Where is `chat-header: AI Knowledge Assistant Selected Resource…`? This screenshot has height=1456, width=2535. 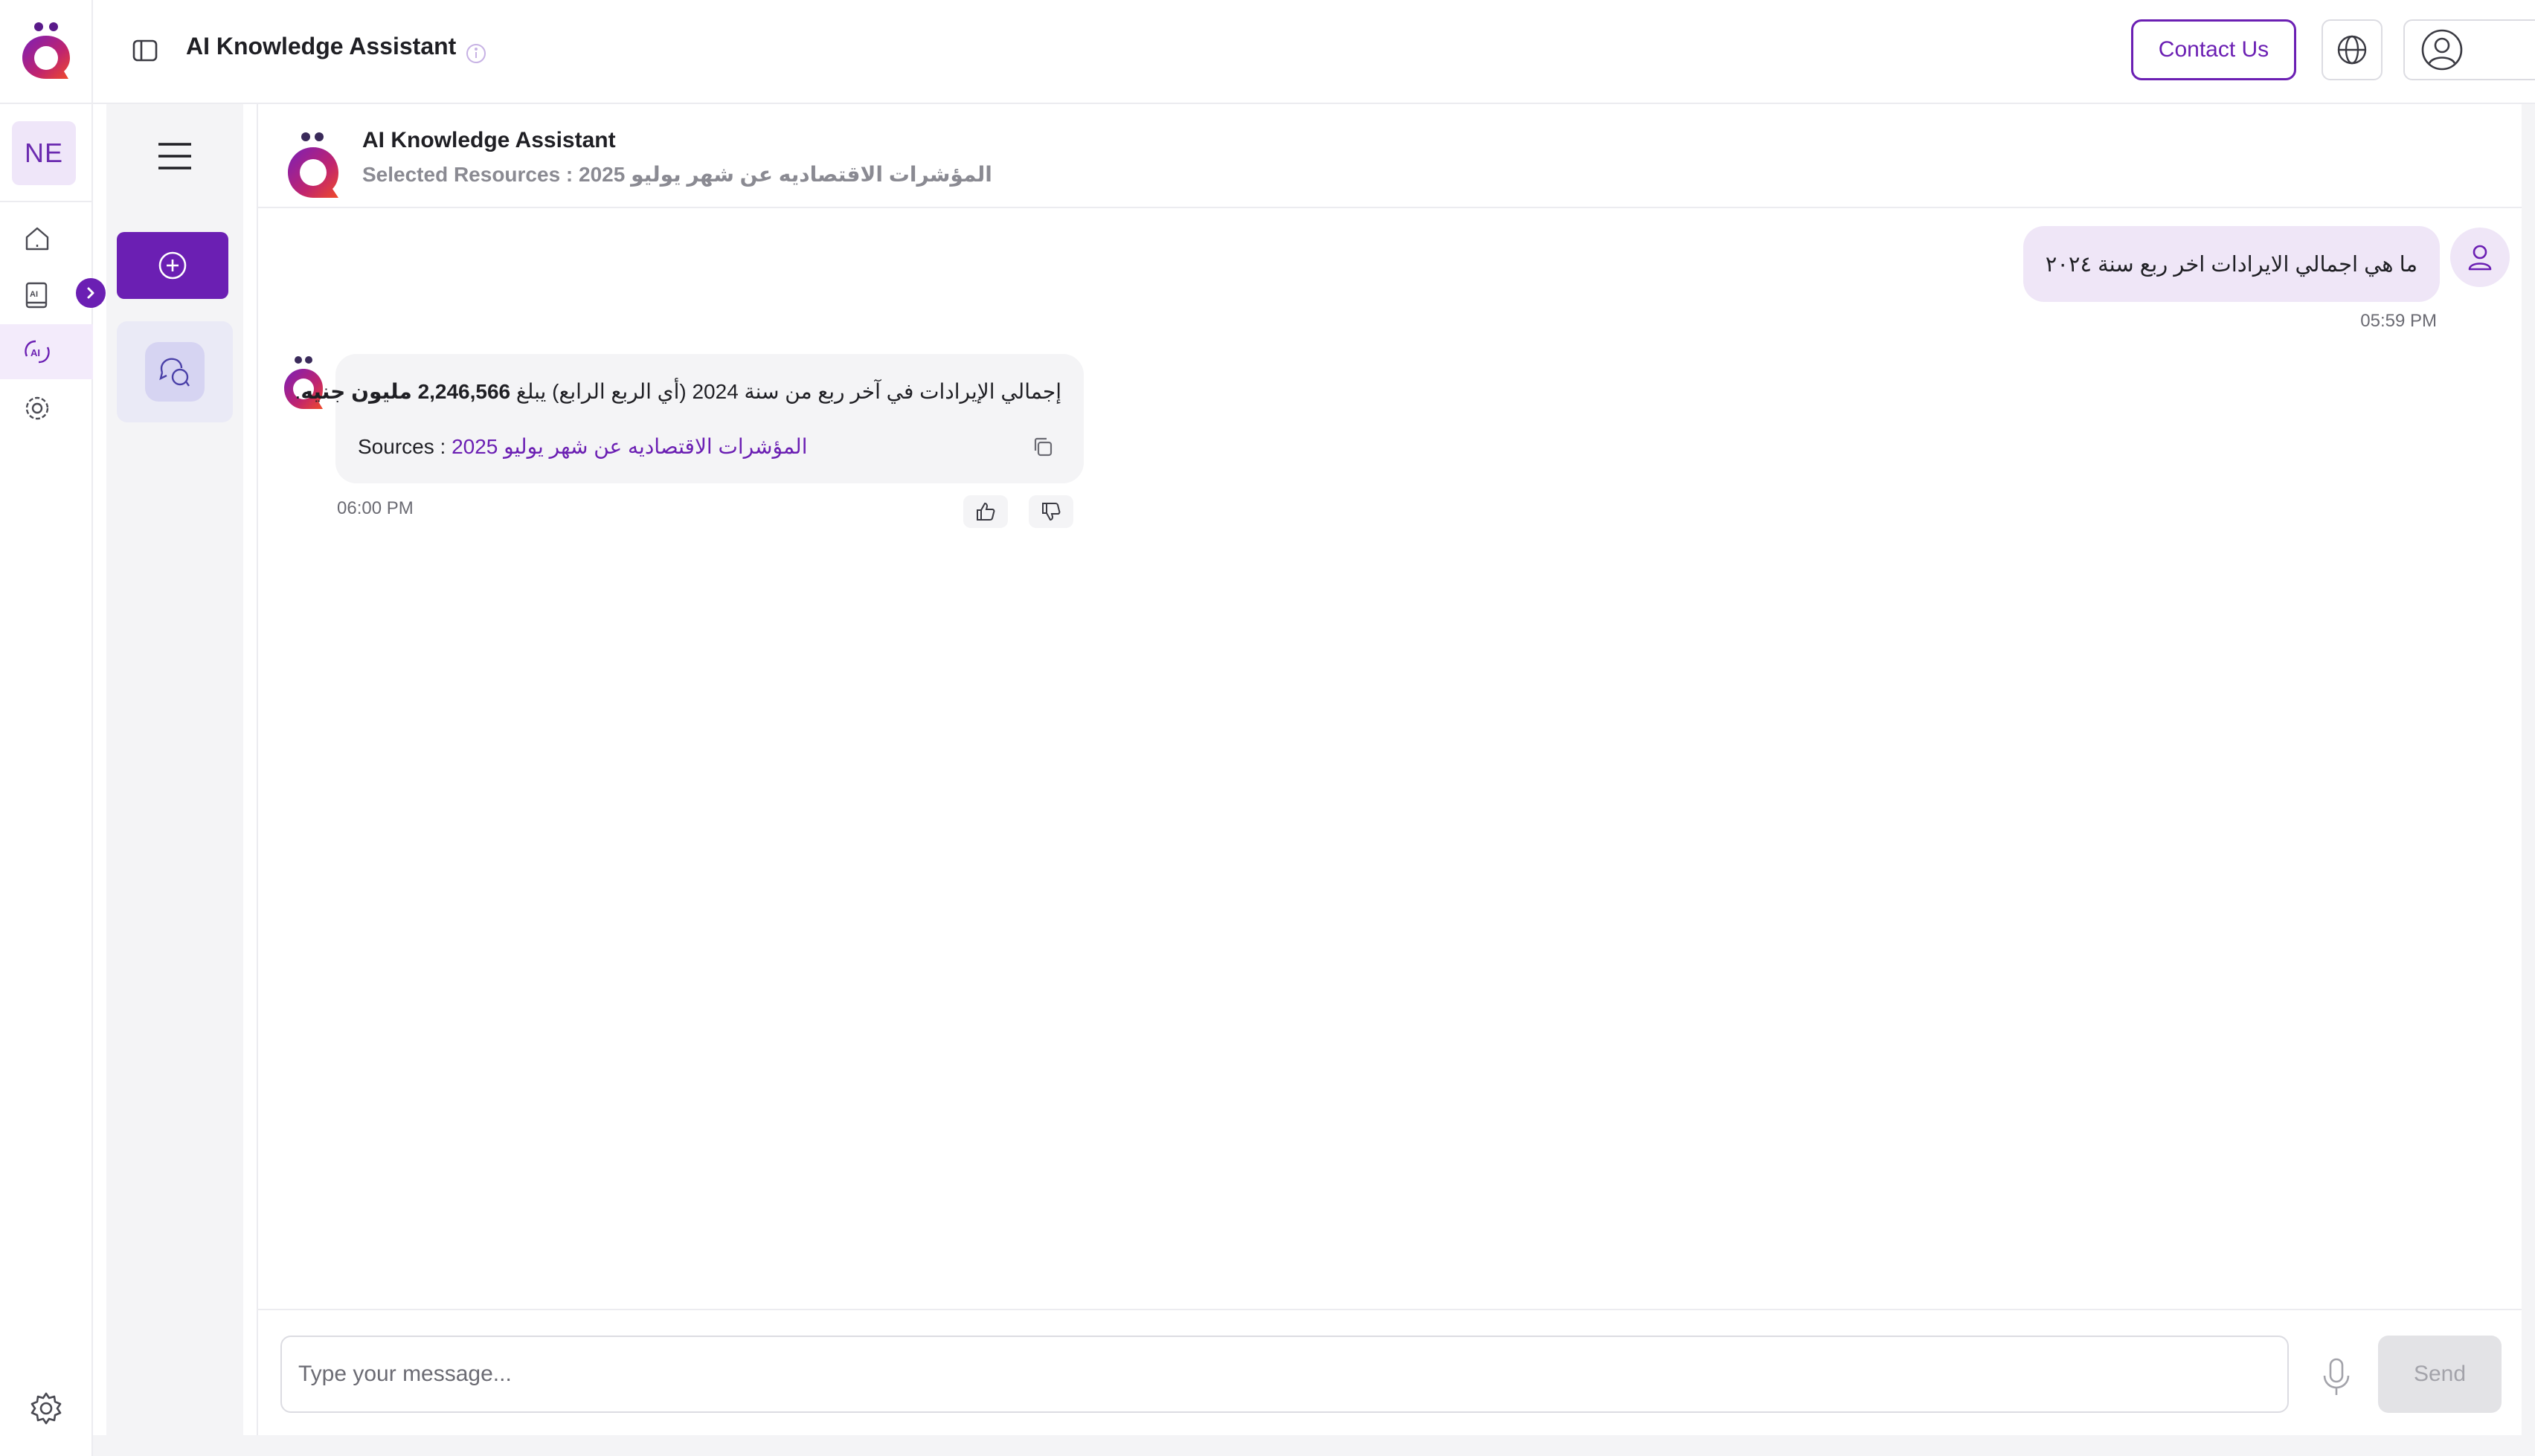
chat-header: AI Knowledge Assistant Selected Resource… is located at coordinates (1390, 156).